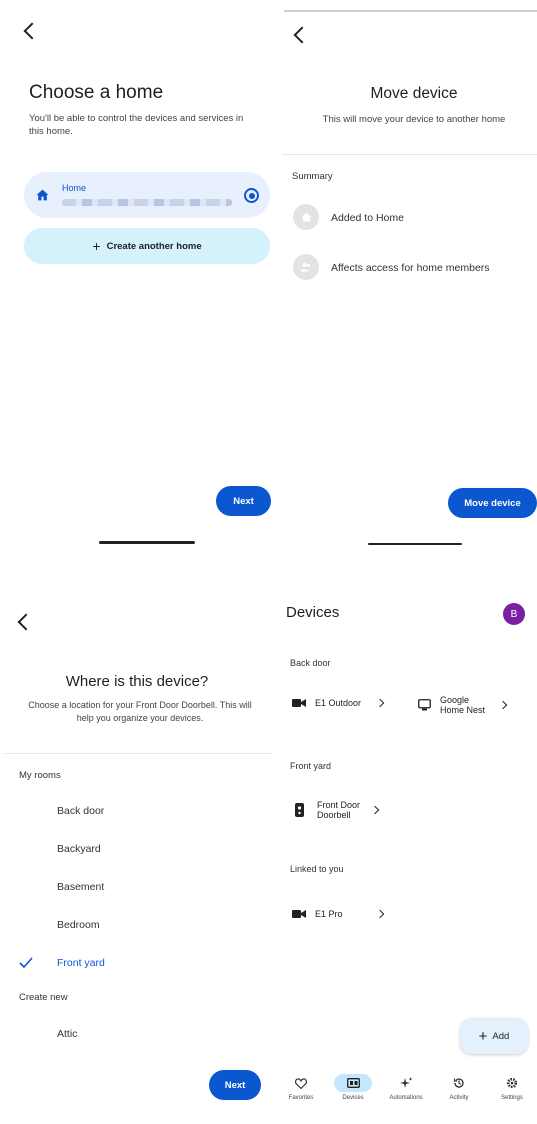  Describe the element at coordinates (459, 1098) in the screenshot. I see `nav-label: Activity` at that location.